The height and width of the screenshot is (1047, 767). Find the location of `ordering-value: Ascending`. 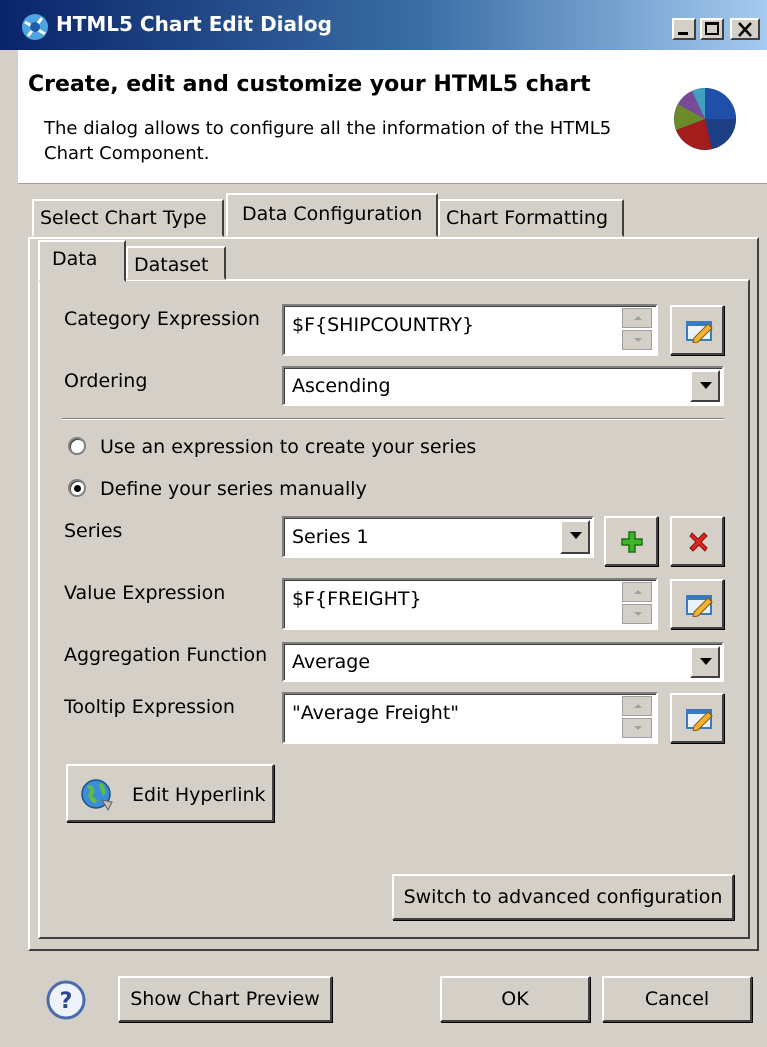

ordering-value: Ascending is located at coordinates (341, 386).